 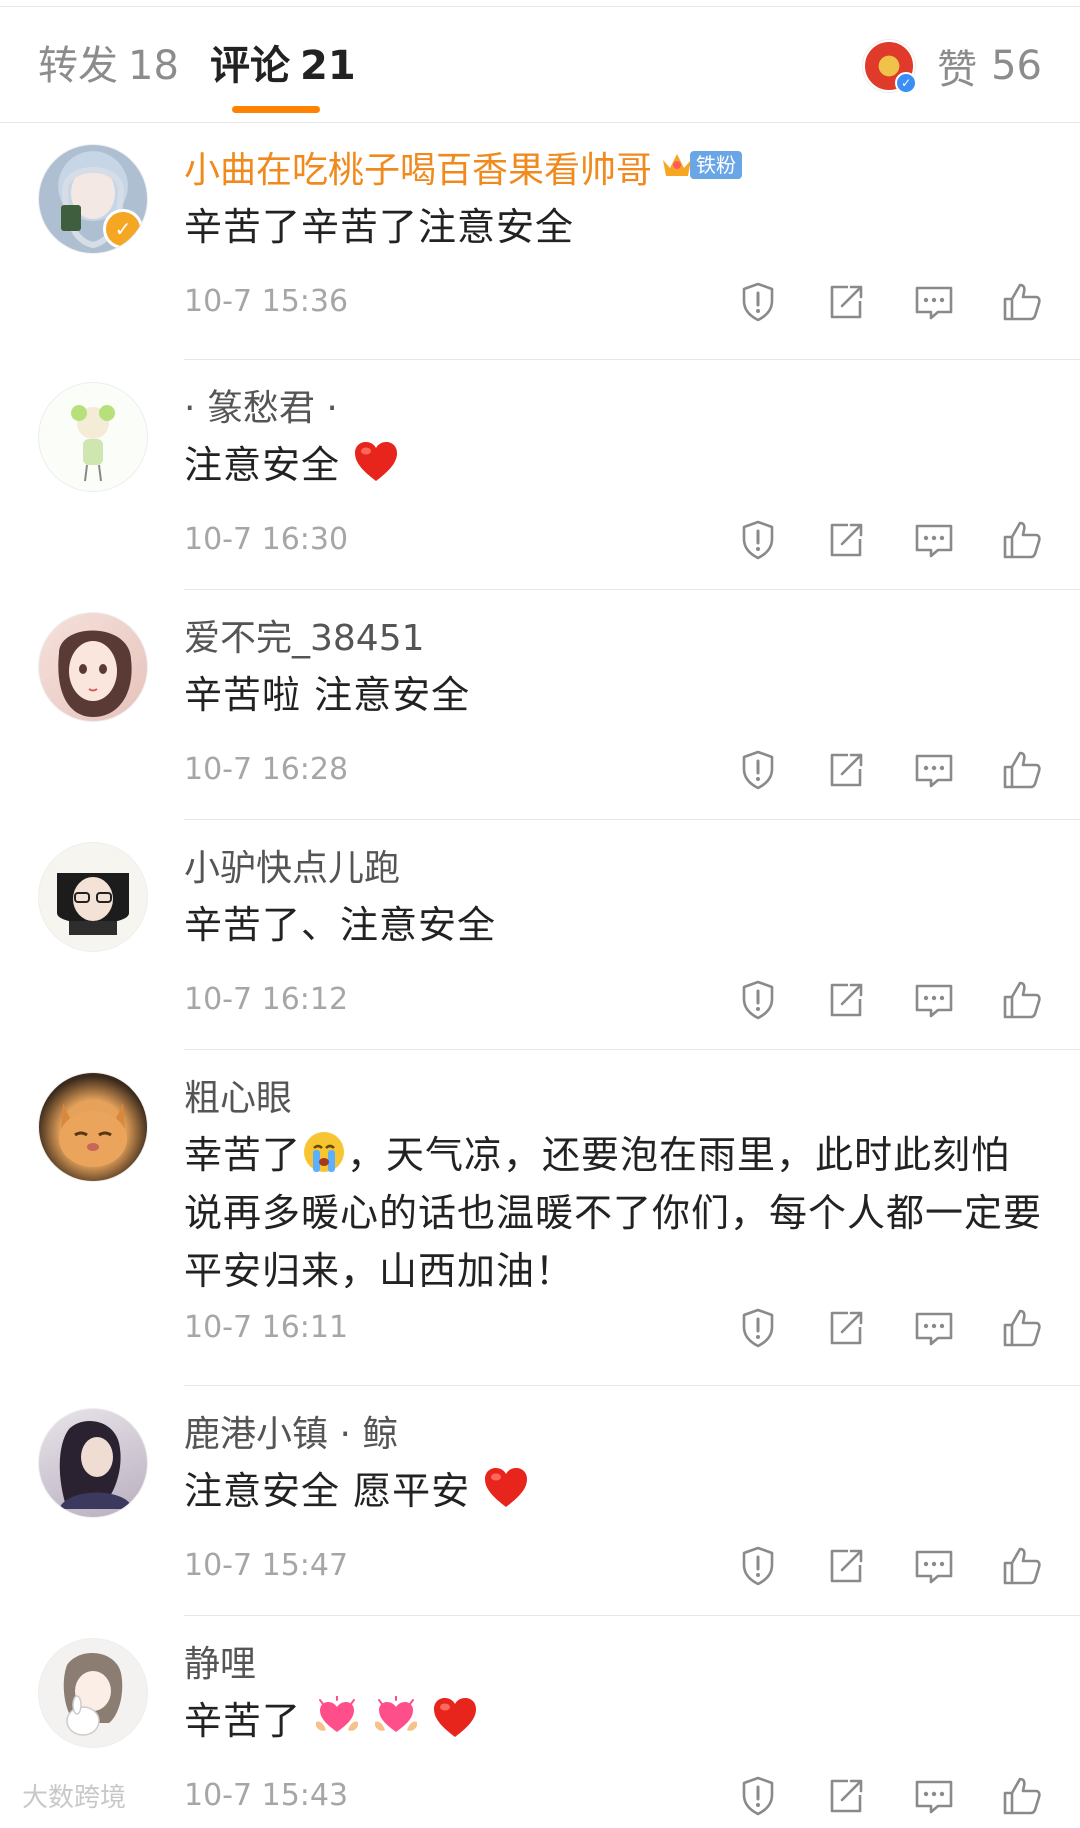 What do you see at coordinates (261, 409) in the screenshot?
I see `comment-username: · 篆愁君 ·` at bounding box center [261, 409].